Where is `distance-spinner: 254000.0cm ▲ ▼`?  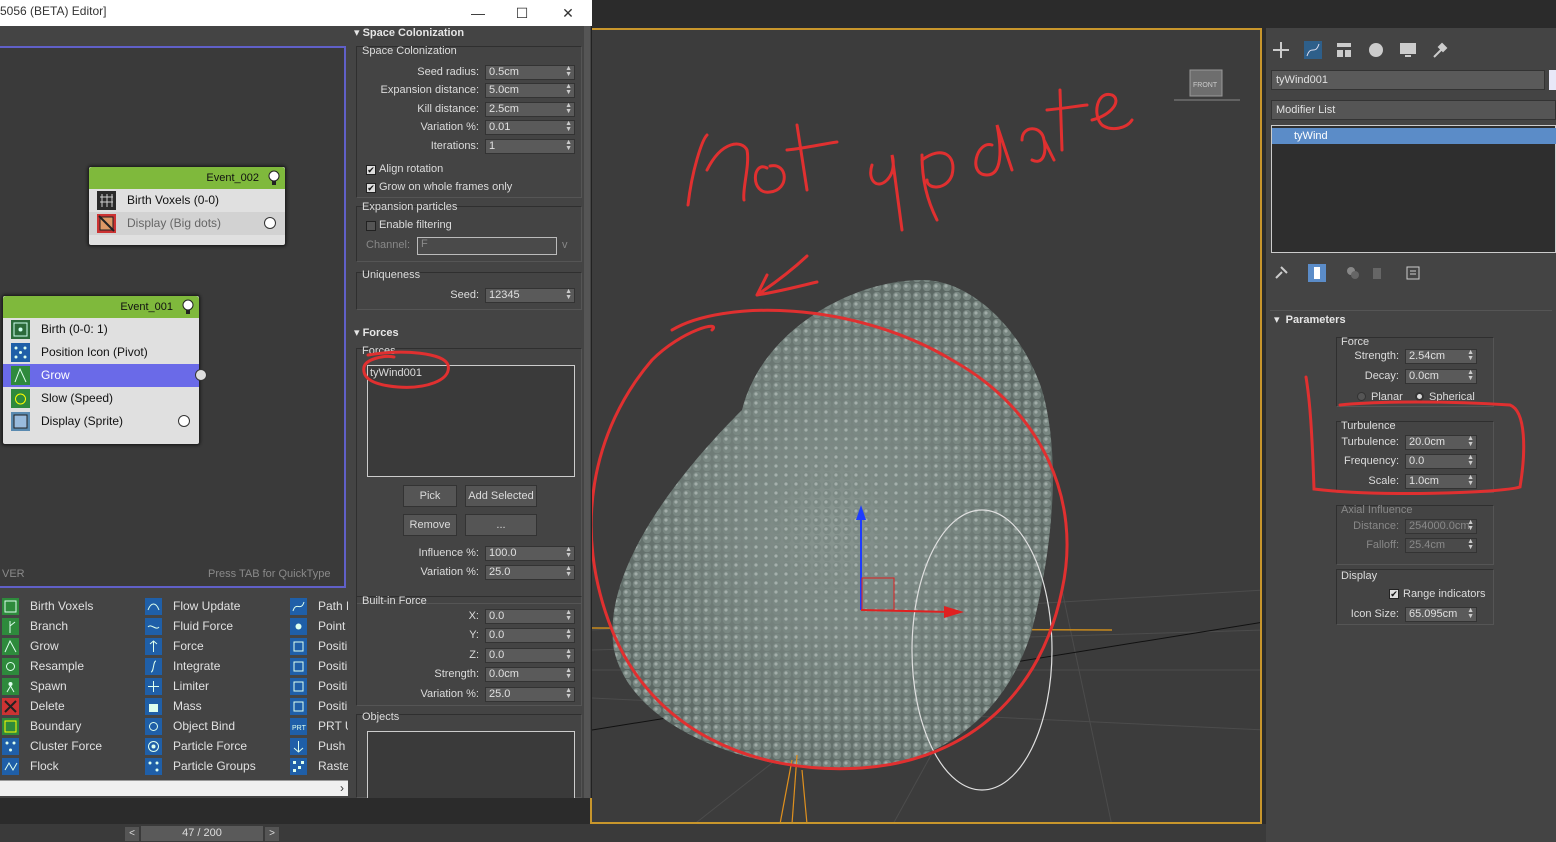
distance-spinner: 254000.0cm ▲ ▼ is located at coordinates (1441, 526).